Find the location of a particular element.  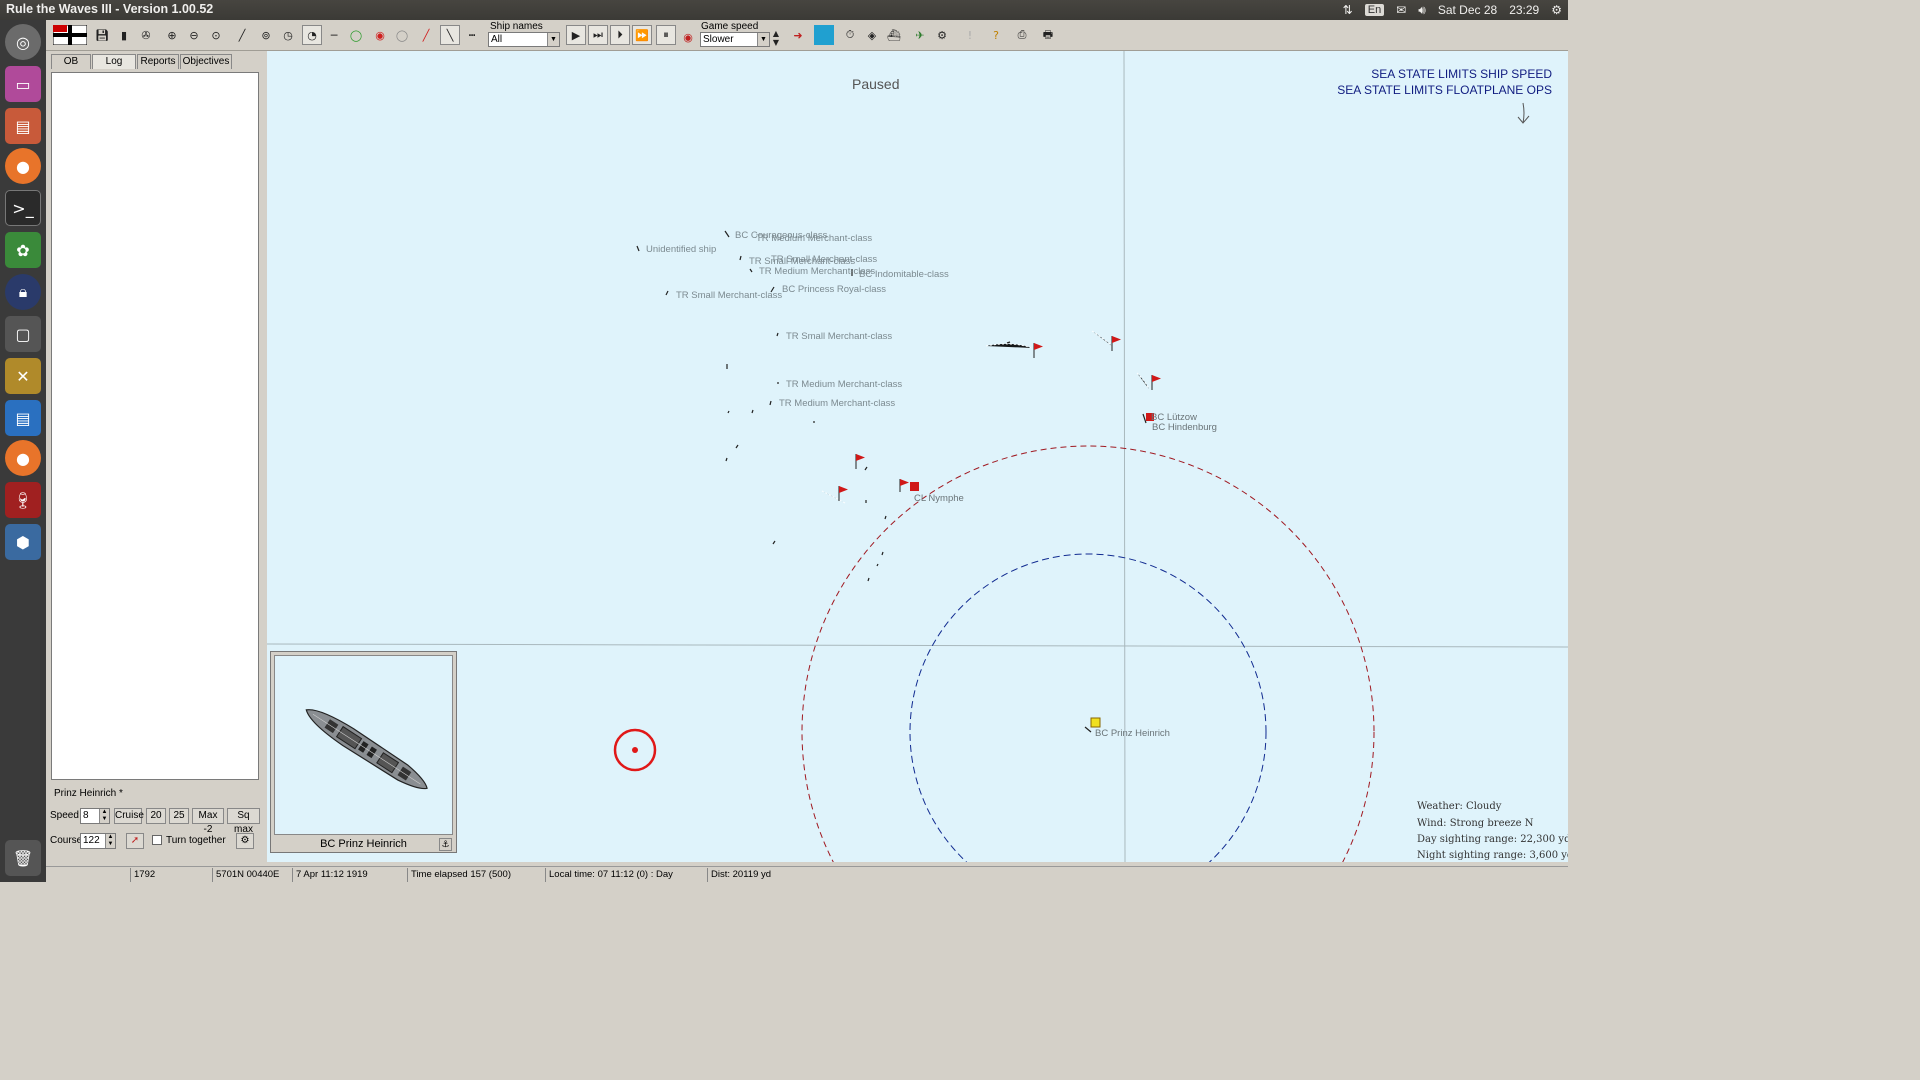

own-ship-label: BC Prinz Heinrich is located at coordinates (1132, 733).